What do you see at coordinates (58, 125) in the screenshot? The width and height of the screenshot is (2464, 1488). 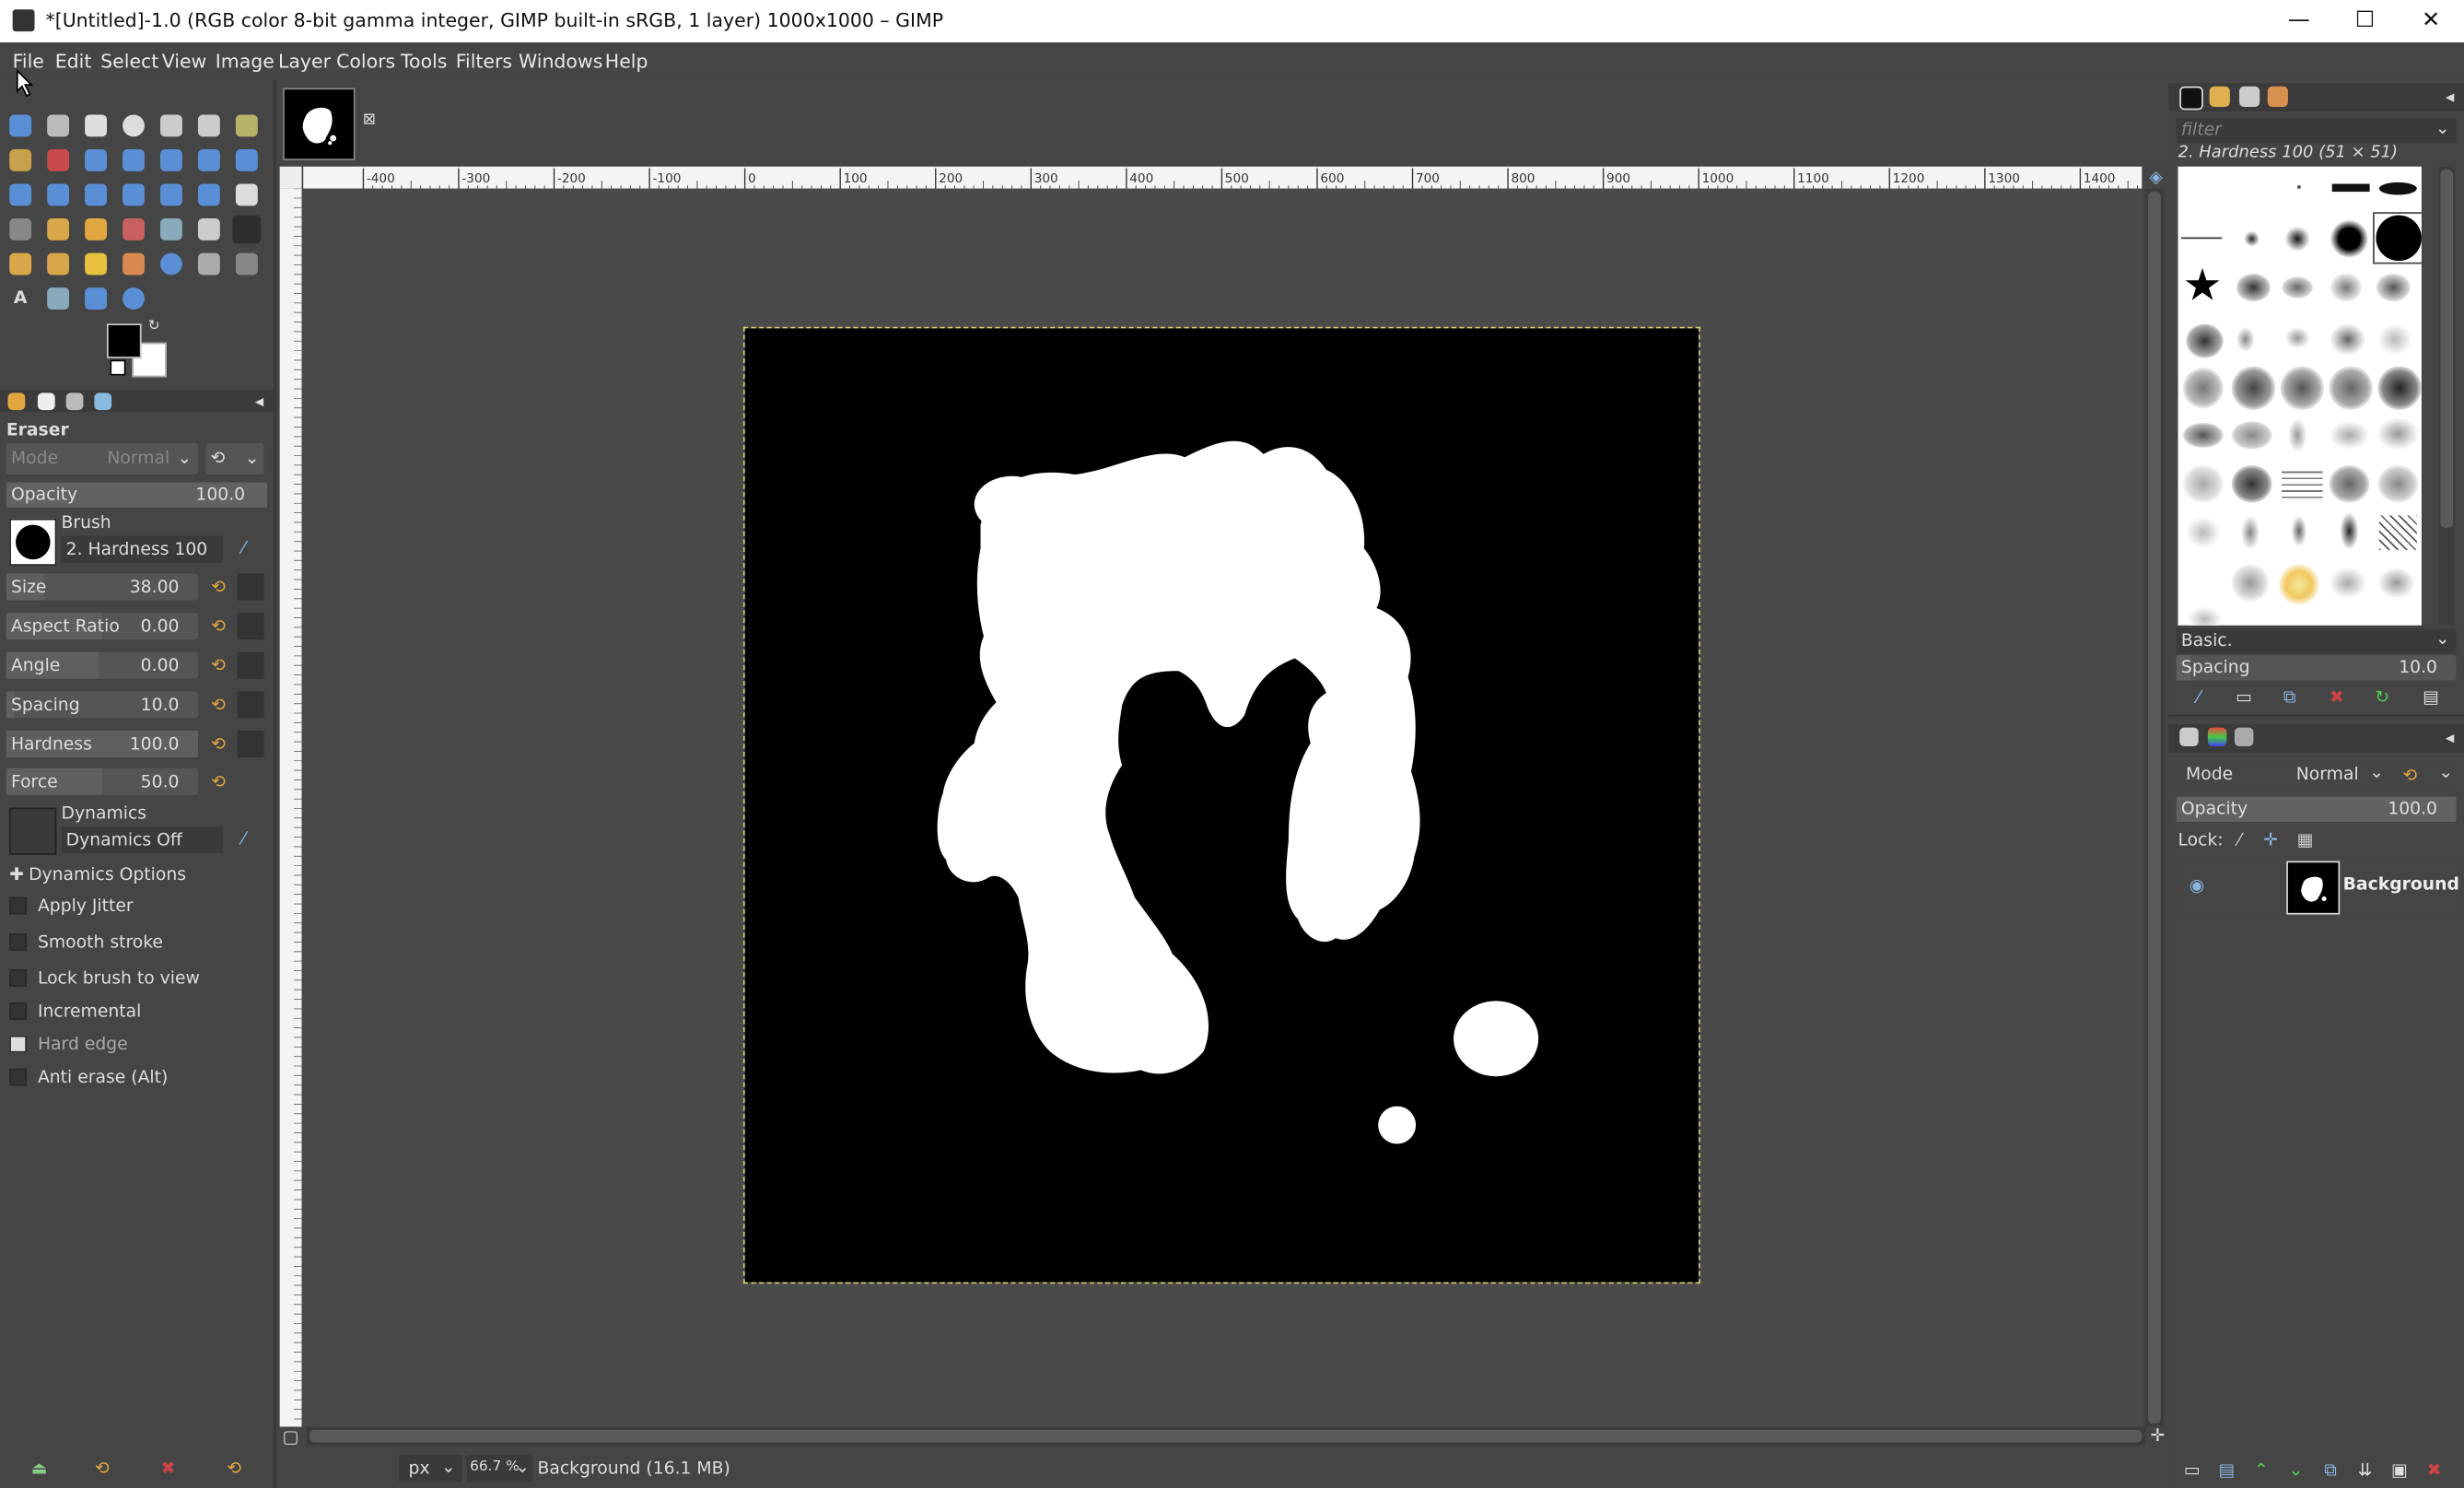 I see `align-tool-icon` at bounding box center [58, 125].